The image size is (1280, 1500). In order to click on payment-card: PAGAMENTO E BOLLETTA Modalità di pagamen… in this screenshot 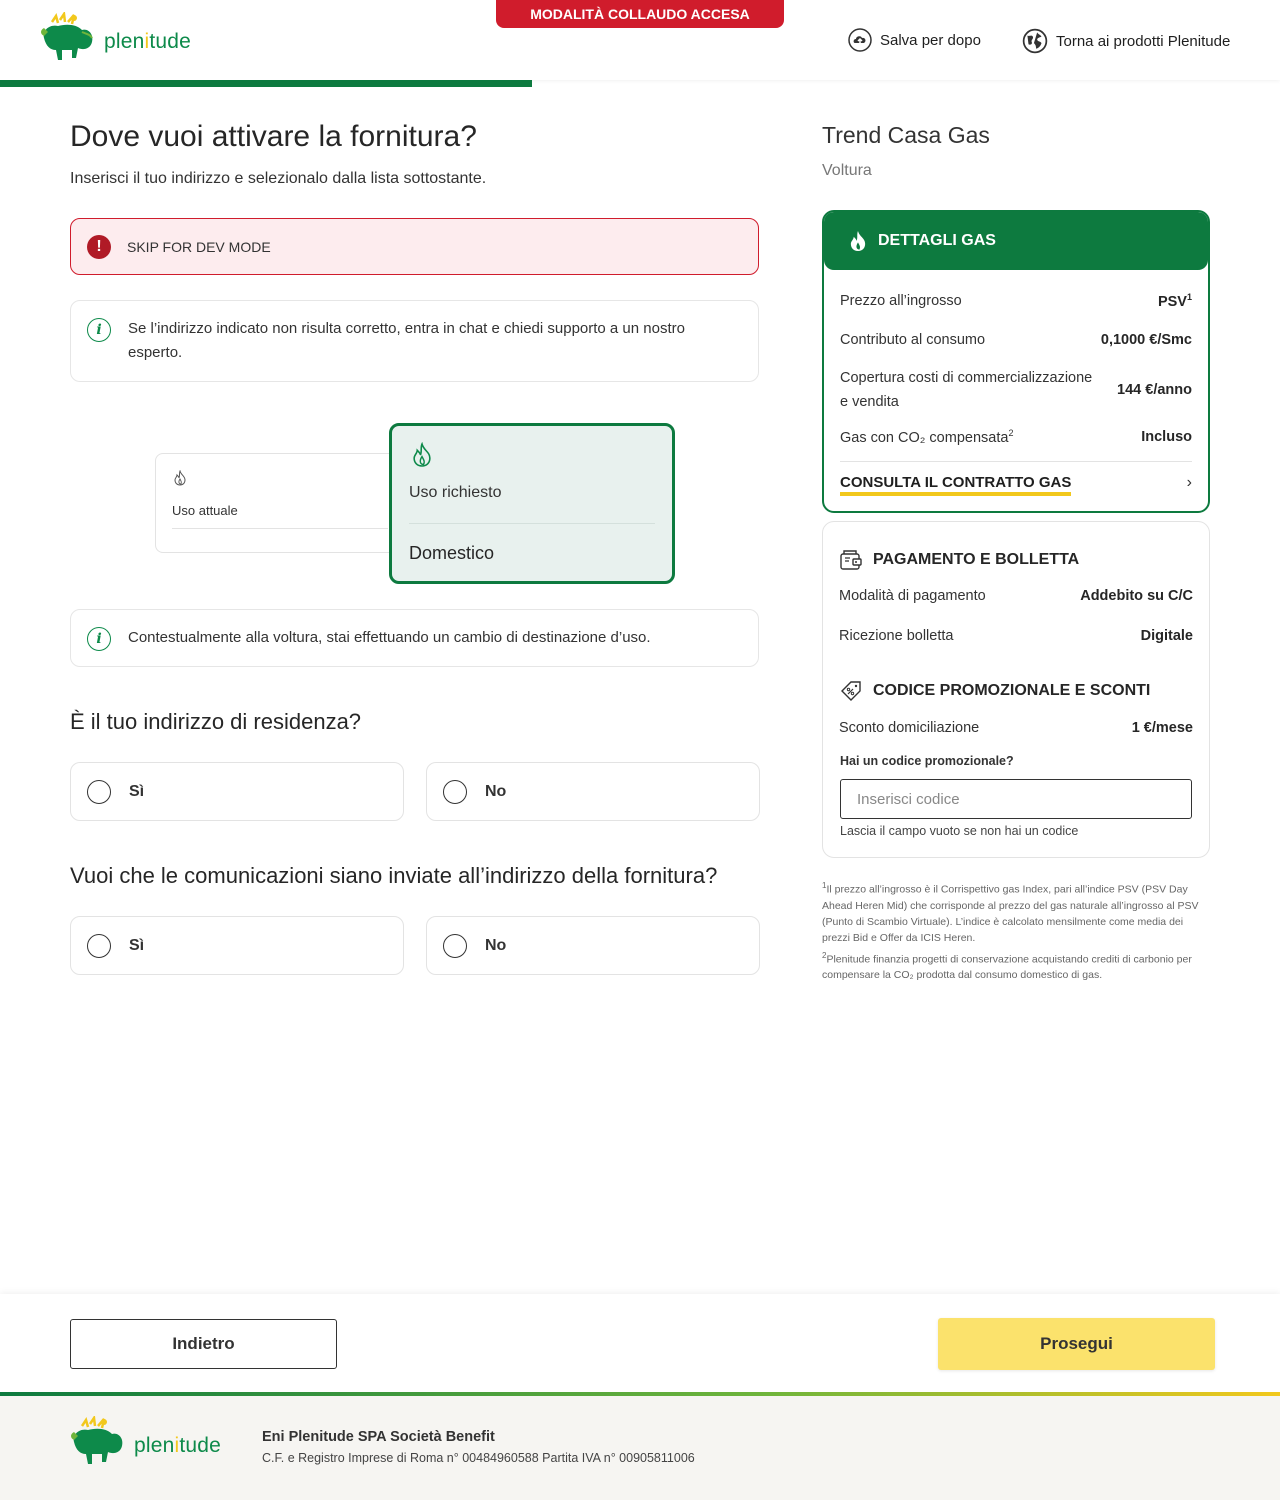, I will do `click(1016, 689)`.